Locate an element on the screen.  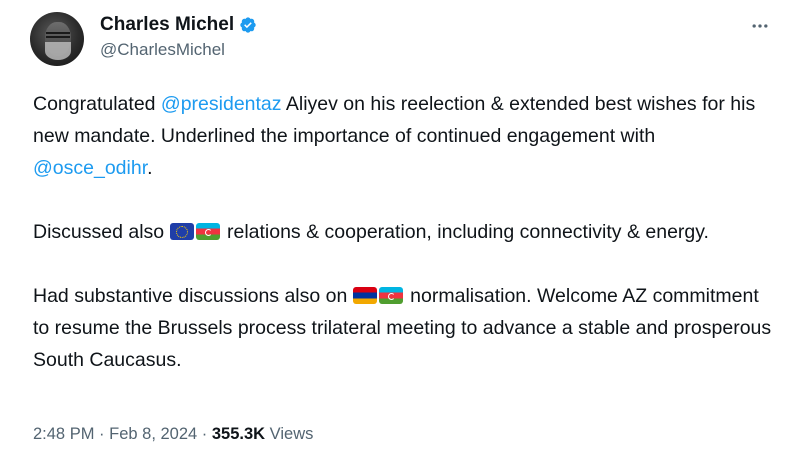
avatar-glasses is located at coordinates (58, 35).